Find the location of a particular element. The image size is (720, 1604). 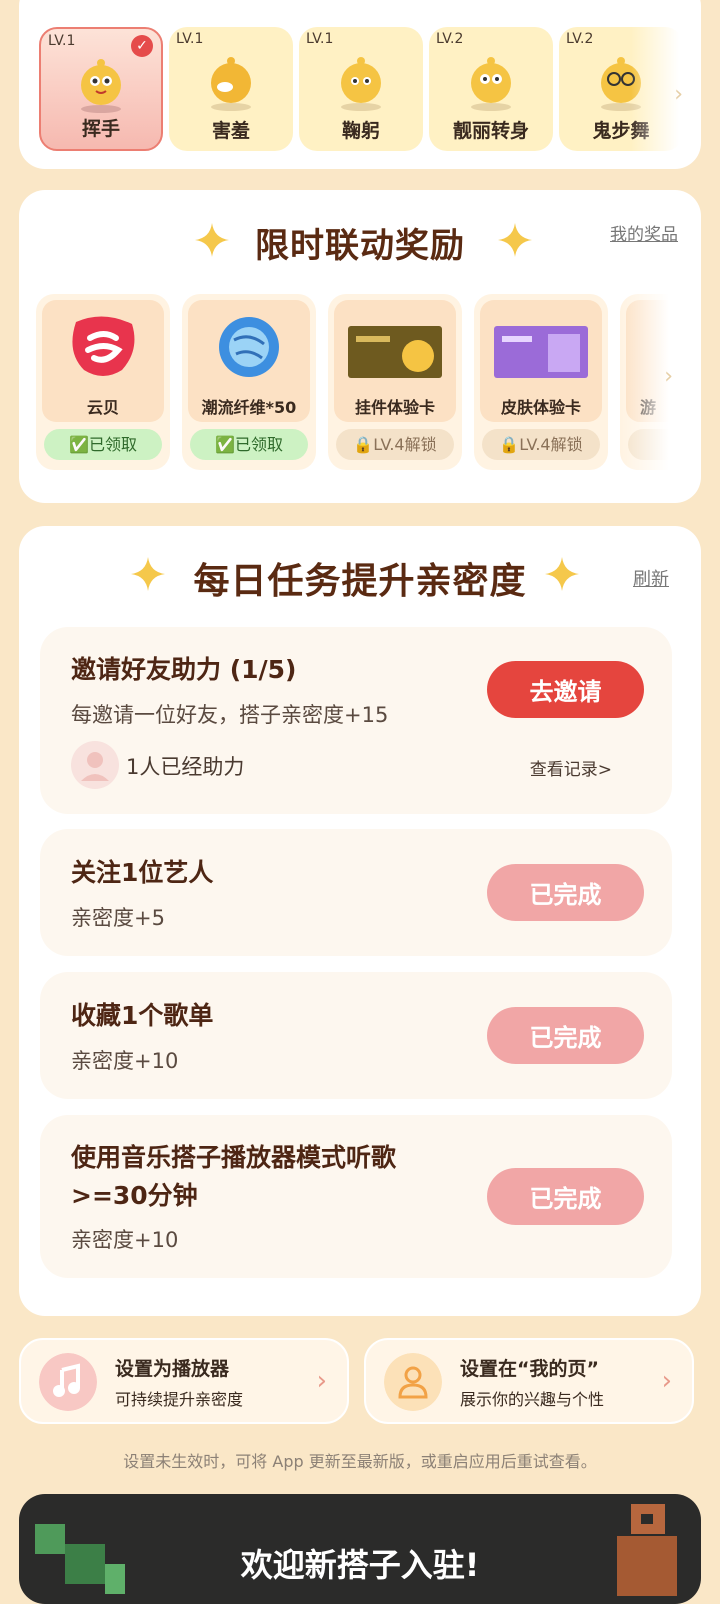

action-tile-bow: LV.1 鞠躬 is located at coordinates (361, 89).